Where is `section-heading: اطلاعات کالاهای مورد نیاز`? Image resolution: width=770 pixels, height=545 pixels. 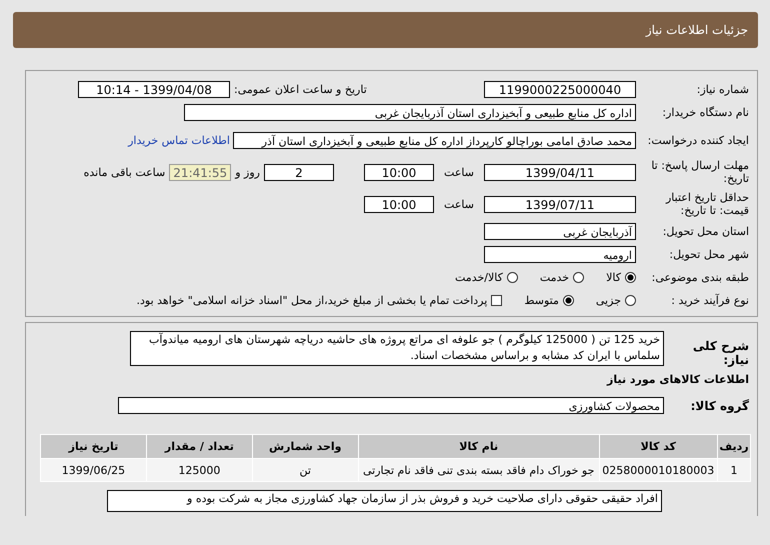 section-heading: اطلاعات کالاهای مورد نیاز is located at coordinates (677, 380).